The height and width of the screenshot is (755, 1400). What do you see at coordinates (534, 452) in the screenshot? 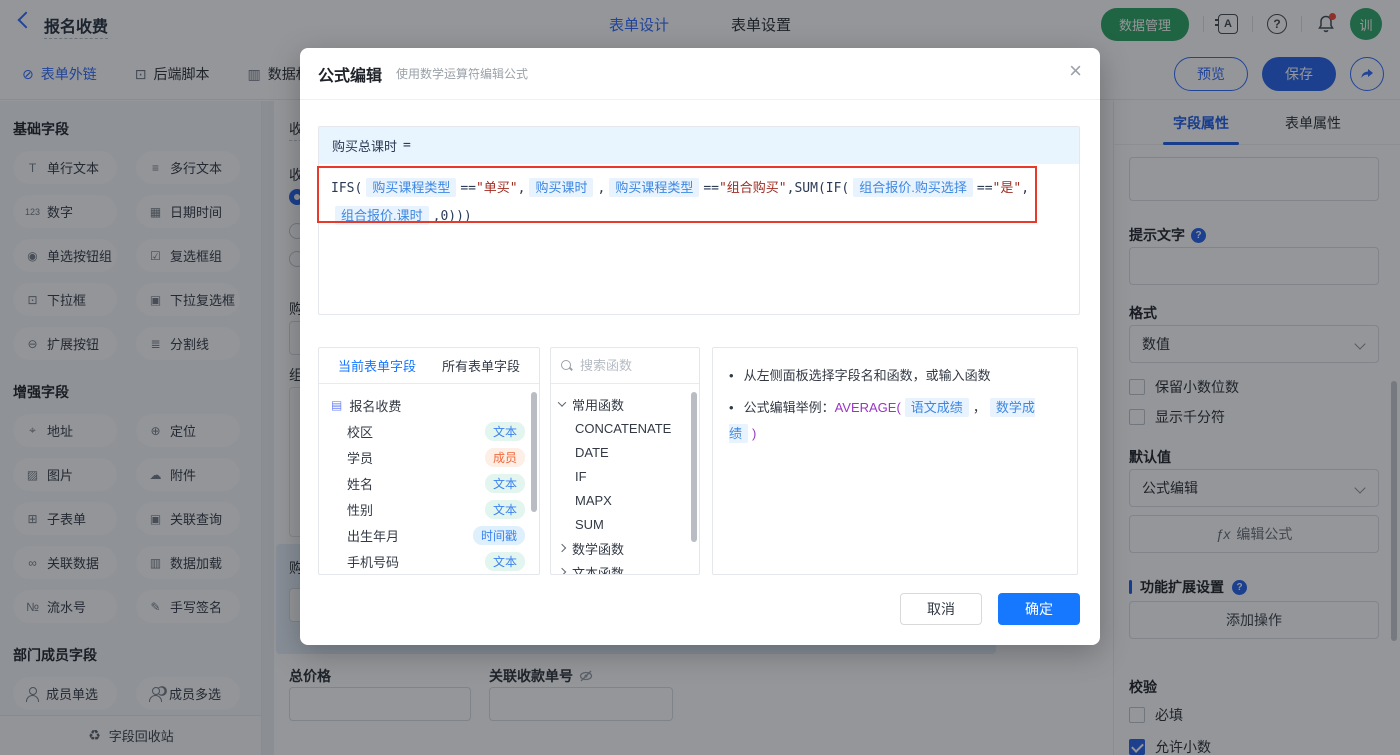
I see `variables-scrollbar` at bounding box center [534, 452].